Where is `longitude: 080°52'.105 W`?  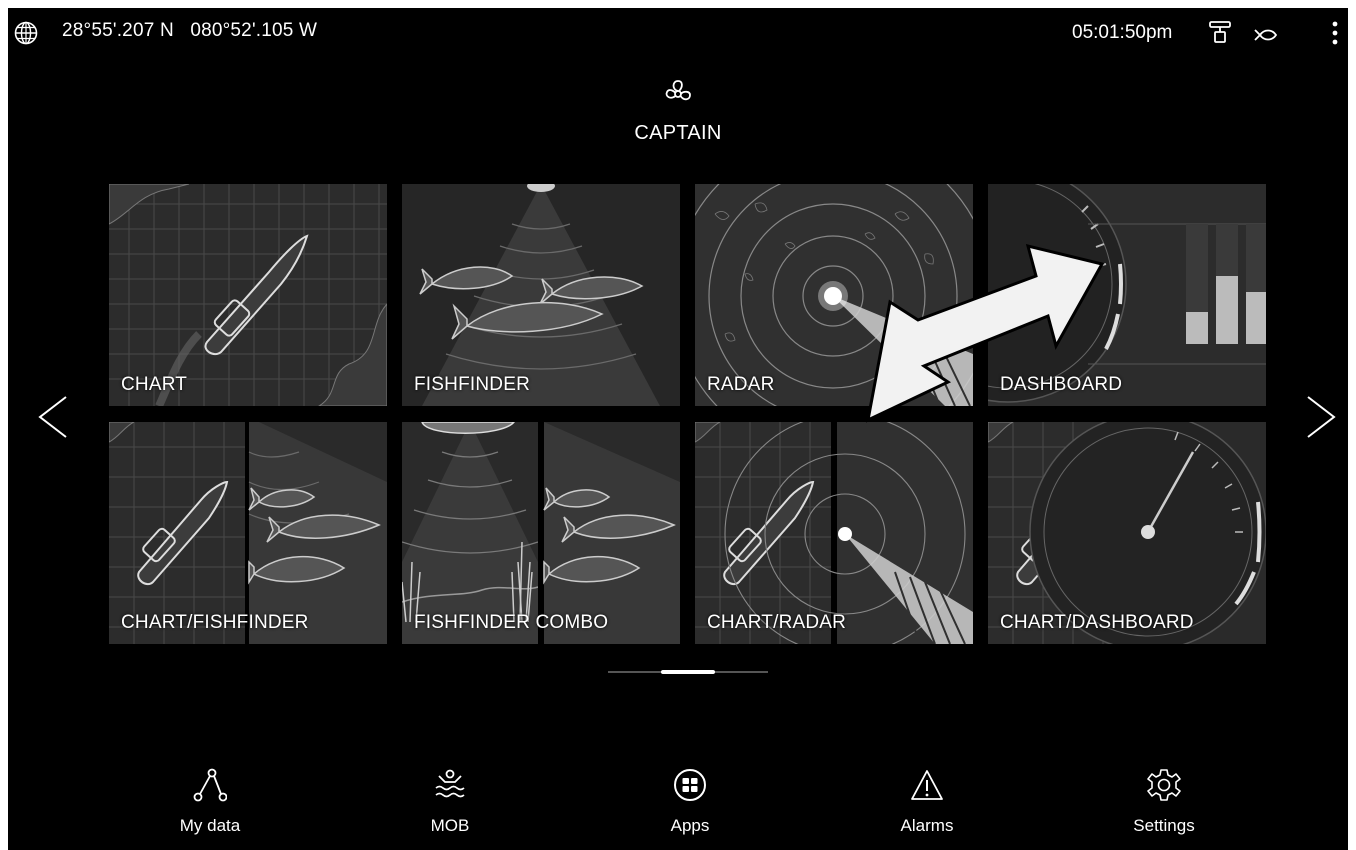
longitude: 080°52'.105 W is located at coordinates (254, 30).